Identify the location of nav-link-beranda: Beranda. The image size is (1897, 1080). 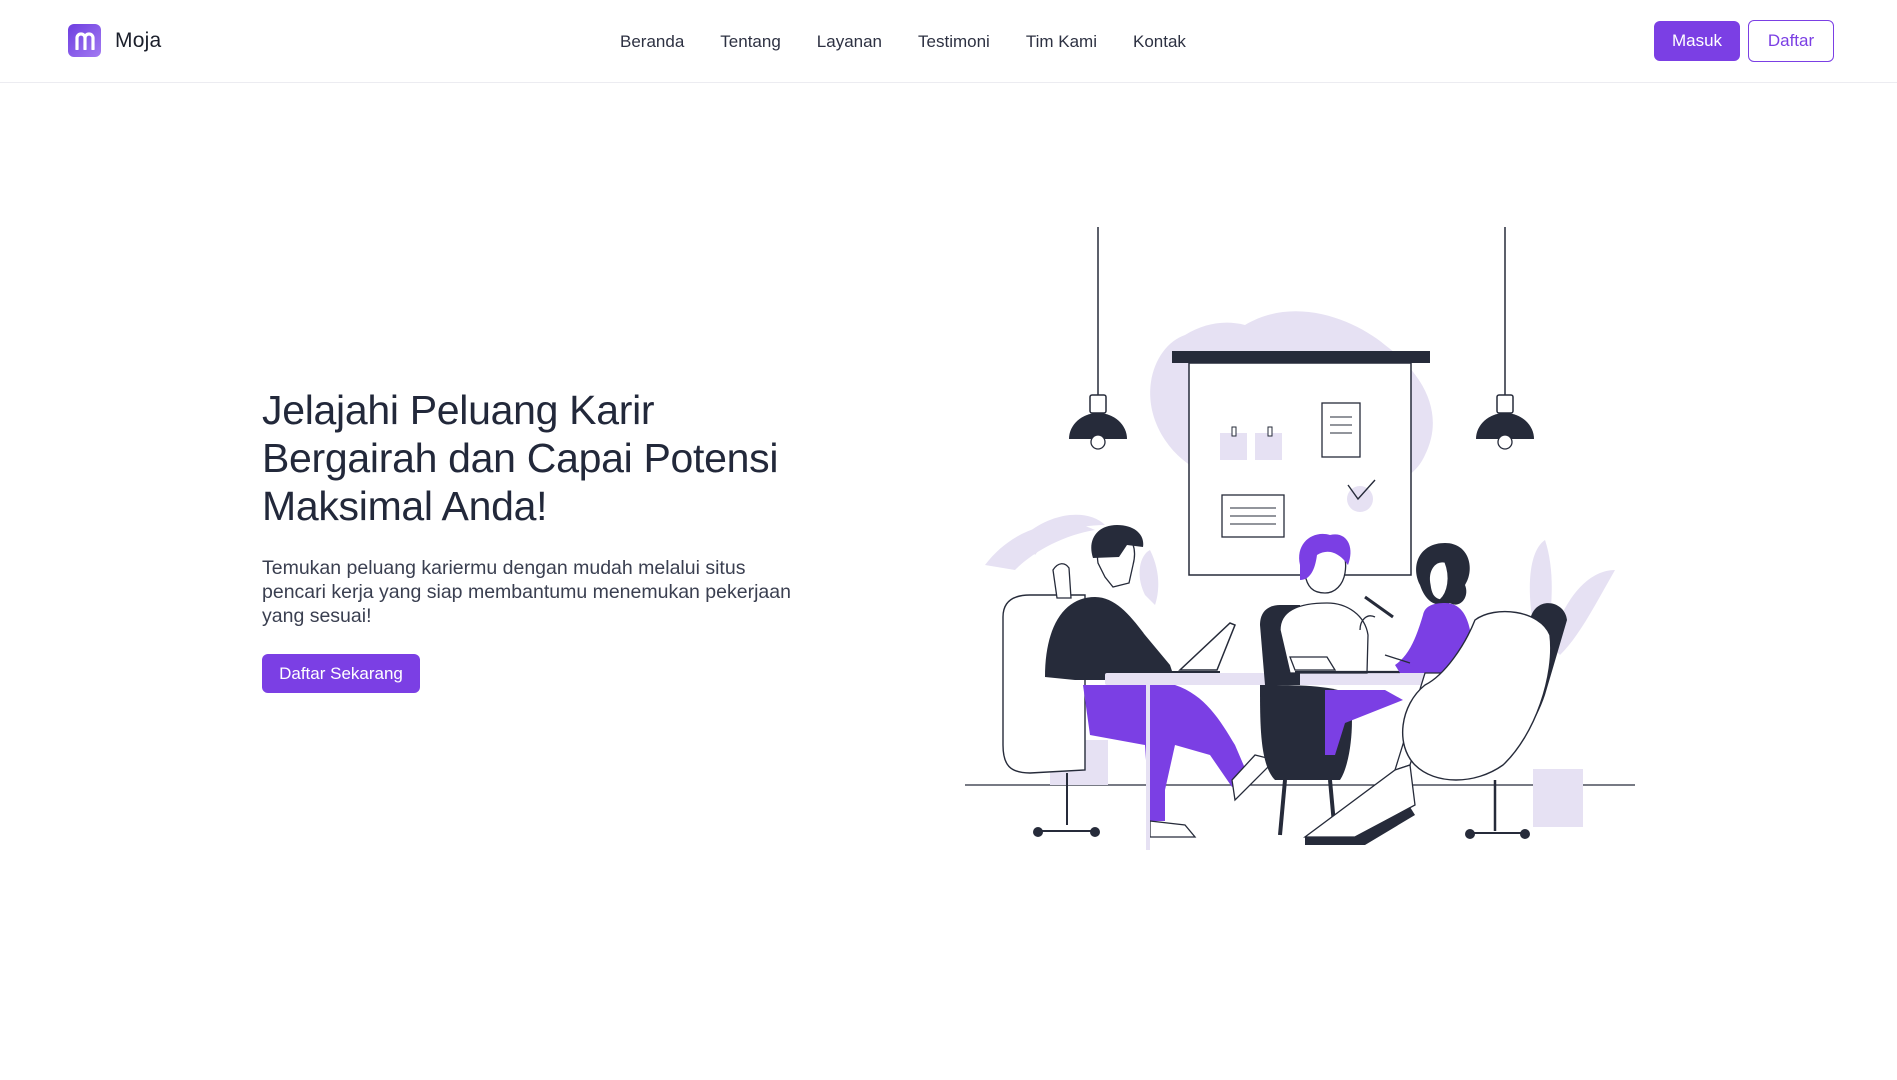
(652, 41).